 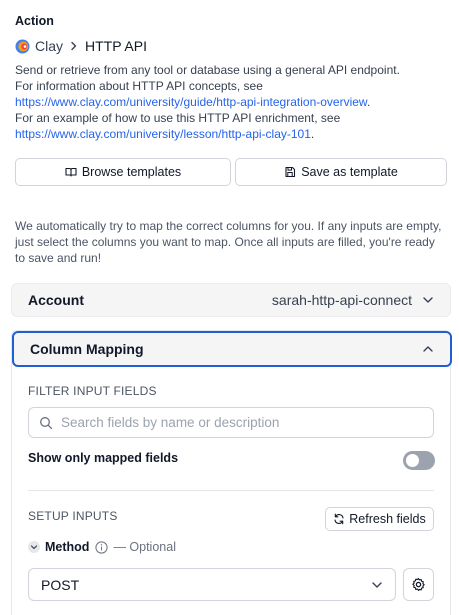 What do you see at coordinates (60, 584) in the screenshot?
I see `method-value: POST` at bounding box center [60, 584].